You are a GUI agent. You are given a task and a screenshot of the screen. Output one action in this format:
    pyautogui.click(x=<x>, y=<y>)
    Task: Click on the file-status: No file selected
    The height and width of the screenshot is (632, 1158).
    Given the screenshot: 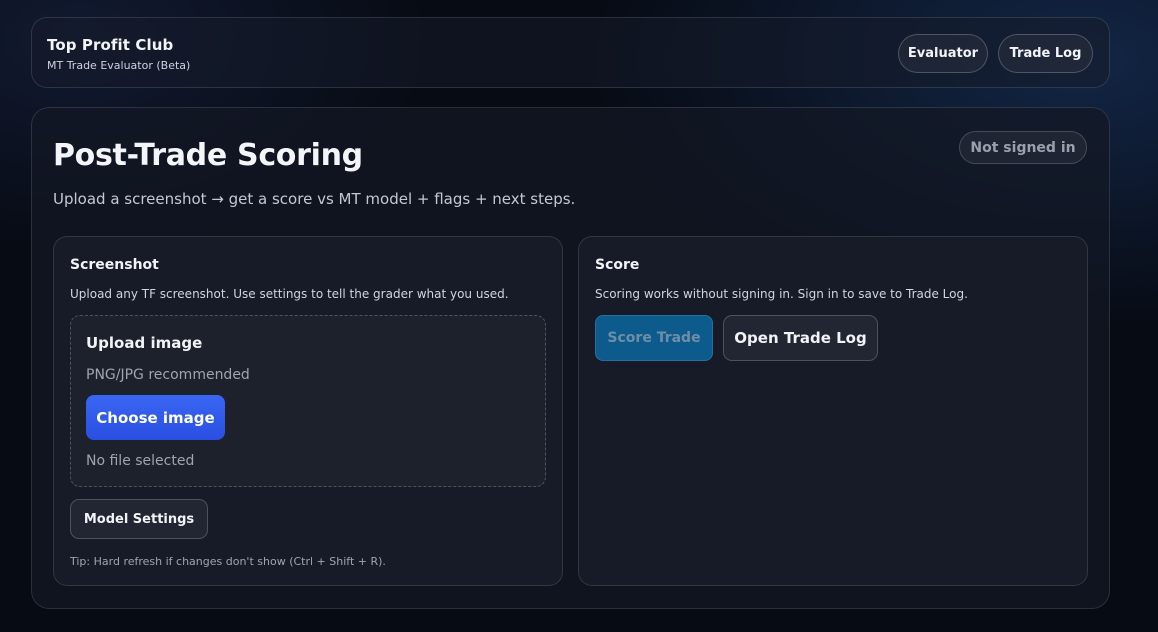 What is the action you would take?
    pyautogui.click(x=140, y=461)
    